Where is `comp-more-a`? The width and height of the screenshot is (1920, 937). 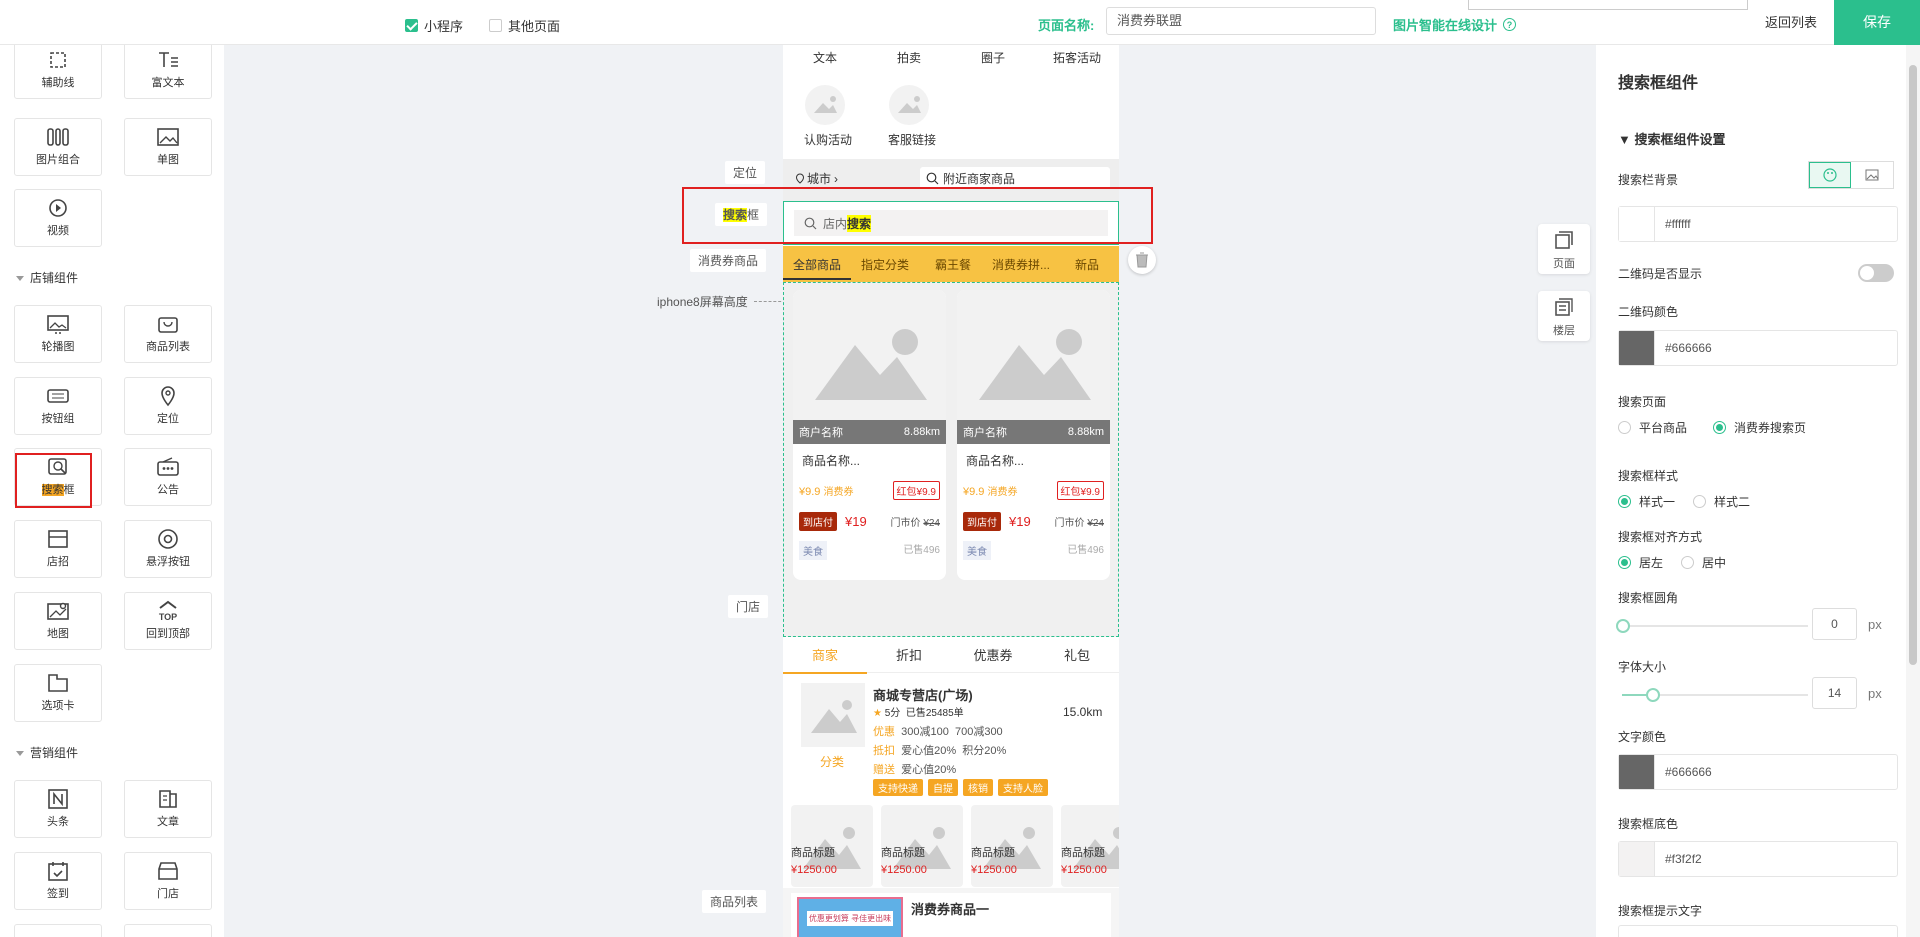
comp-more-a is located at coordinates (58, 930).